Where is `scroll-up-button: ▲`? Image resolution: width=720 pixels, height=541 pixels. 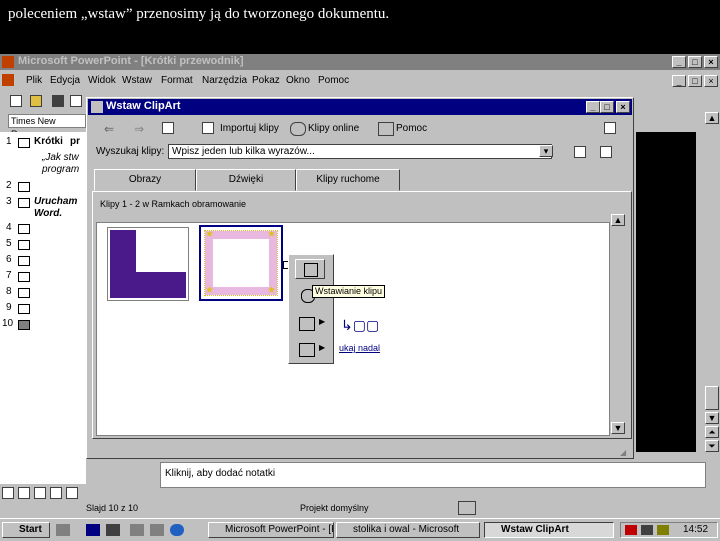
scroll-up-button: ▲ is located at coordinates (712, 118).